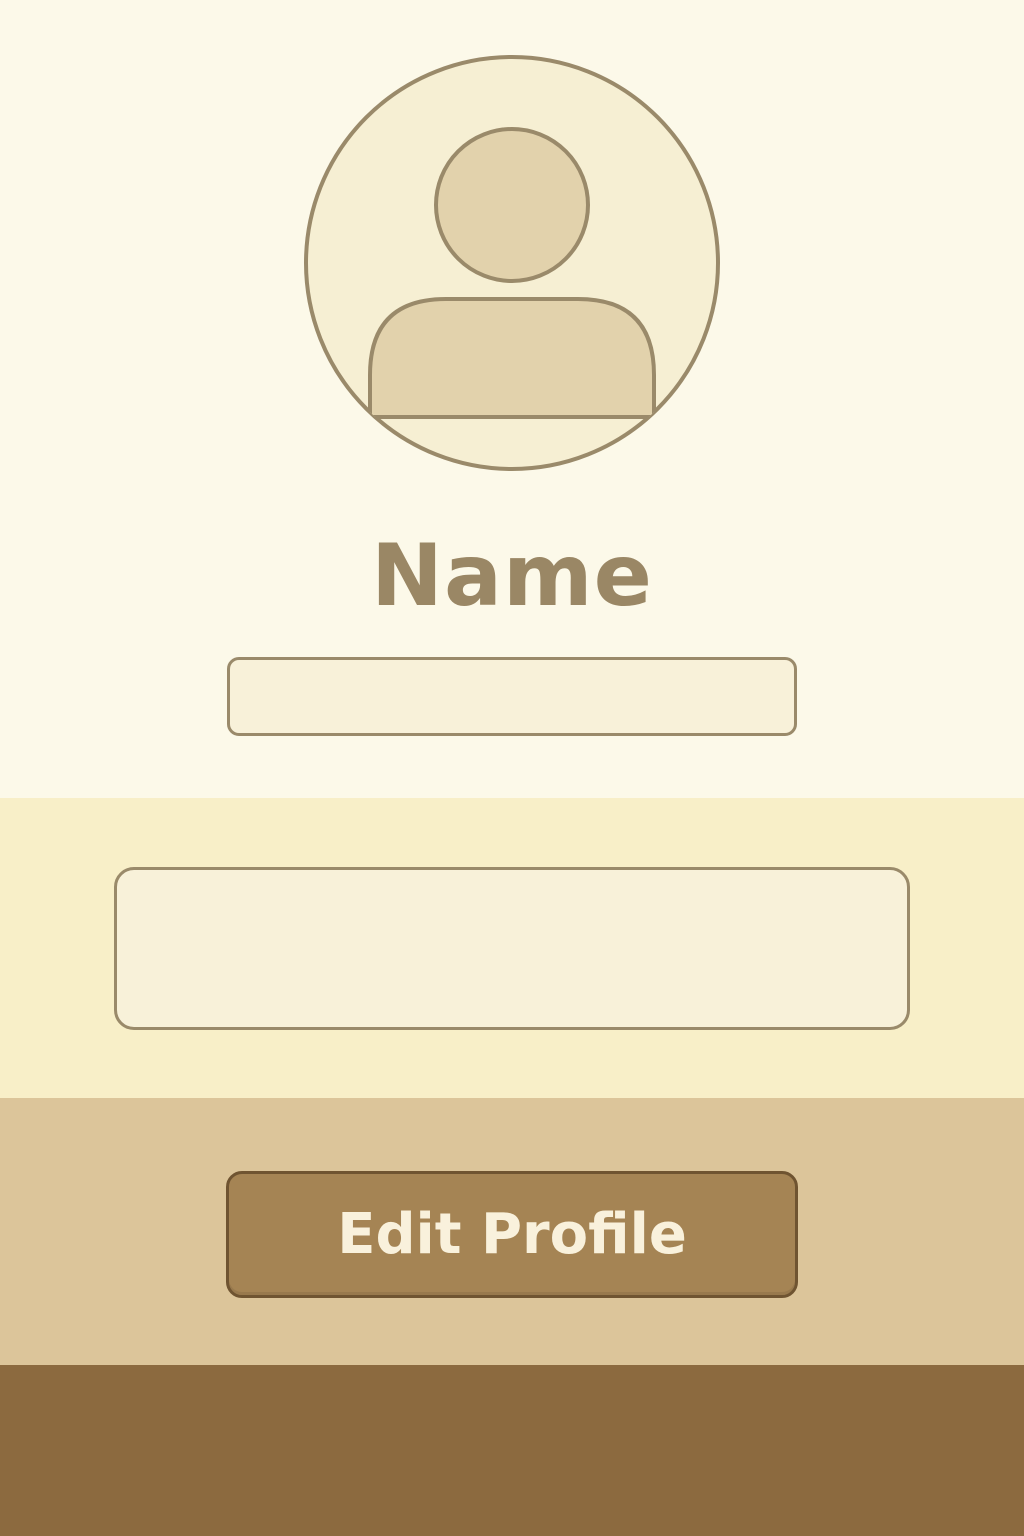  I want to click on edit-profile-button: Edit Profile, so click(512, 1234).